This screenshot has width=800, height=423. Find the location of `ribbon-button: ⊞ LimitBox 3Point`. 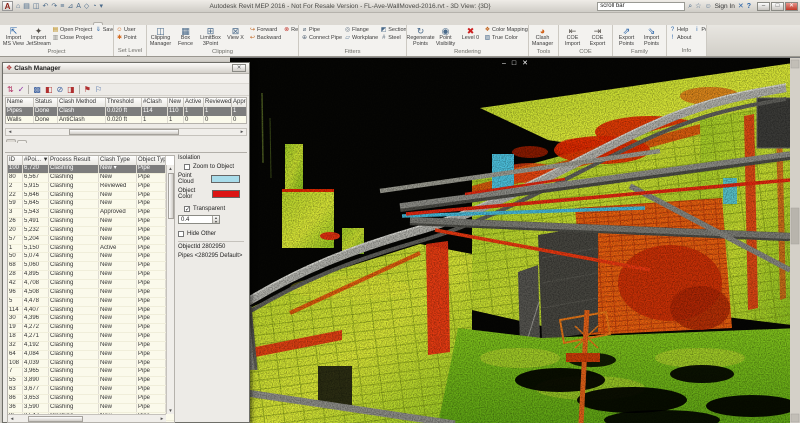

ribbon-button: ⊞ LimitBox 3Point is located at coordinates (210, 37).